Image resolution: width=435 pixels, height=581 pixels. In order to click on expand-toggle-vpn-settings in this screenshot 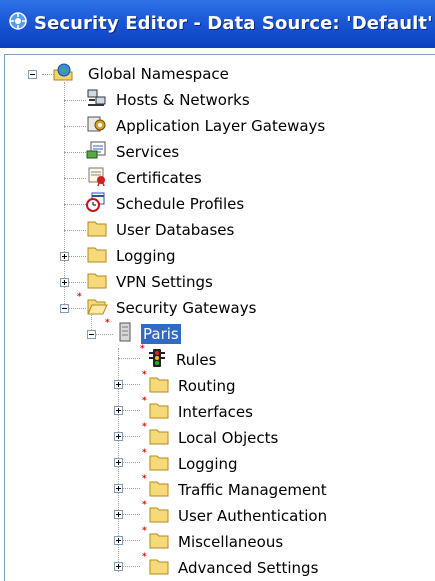, I will do `click(64, 282)`.